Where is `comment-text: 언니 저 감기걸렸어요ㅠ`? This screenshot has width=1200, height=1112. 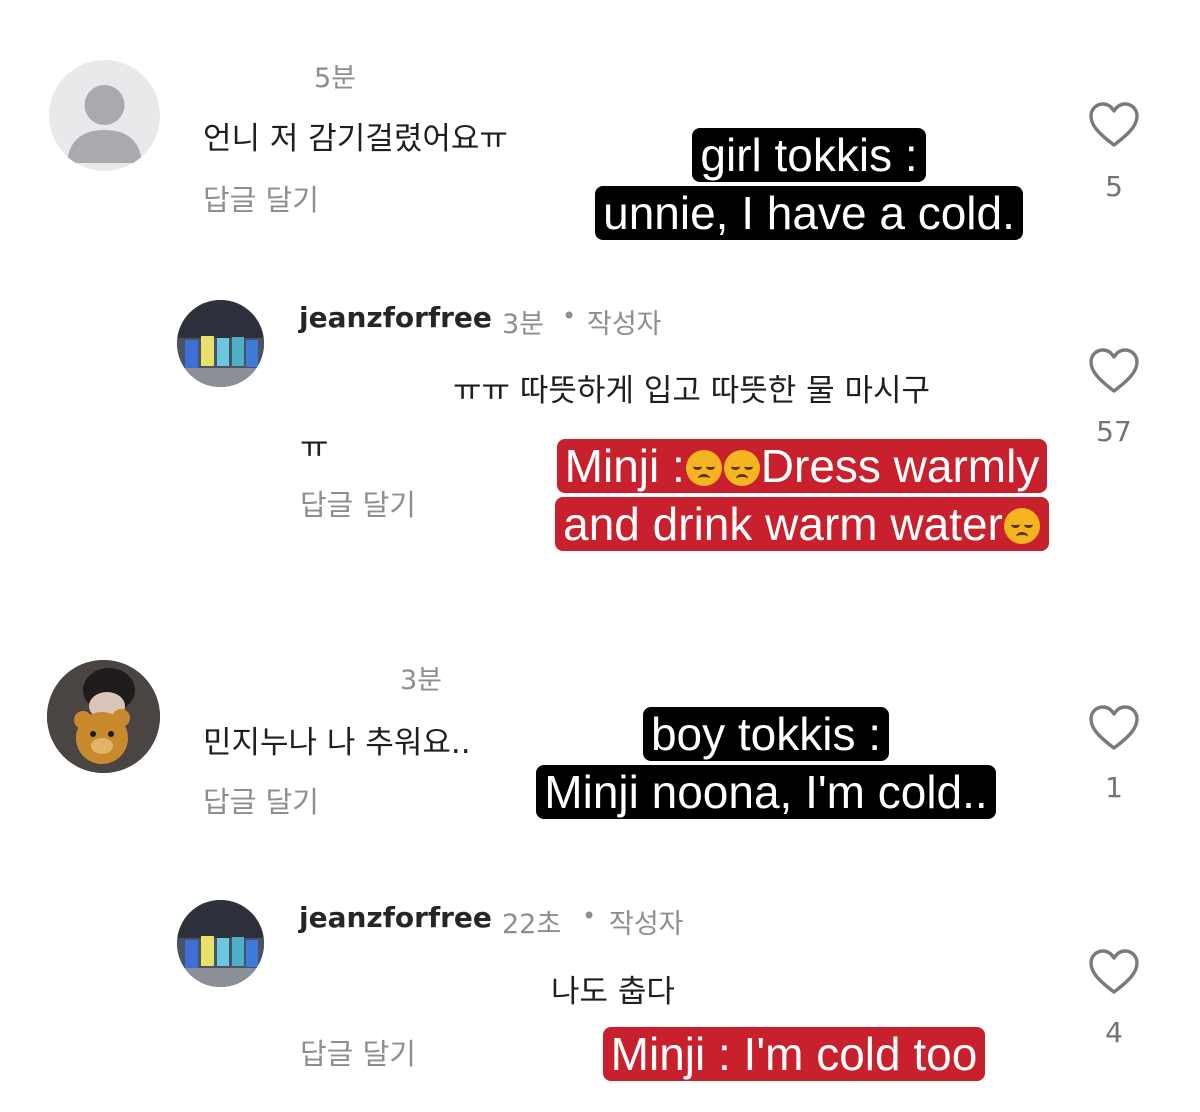 comment-text: 언니 저 감기걸렸어요ㅠ is located at coordinates (355, 139).